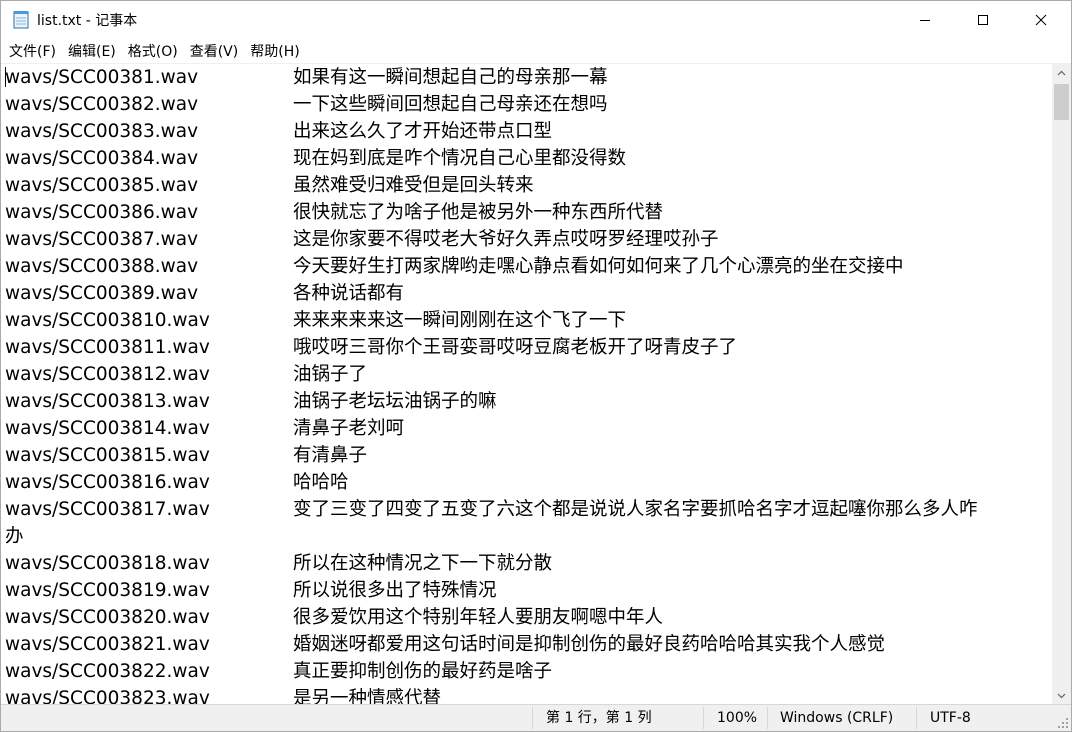 Image resolution: width=1072 pixels, height=732 pixels. Describe the element at coordinates (598, 266) in the screenshot. I see `line-transcript: 今天要好生打两家牌哟走嘿心静点看如何如何来了几个心漂亮的坐在交接中` at that location.